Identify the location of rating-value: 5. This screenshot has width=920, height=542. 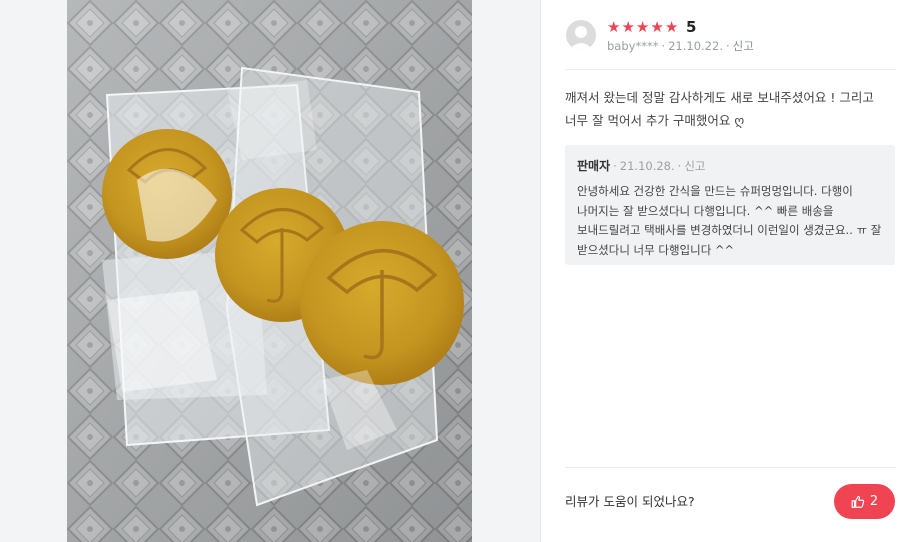
(691, 27).